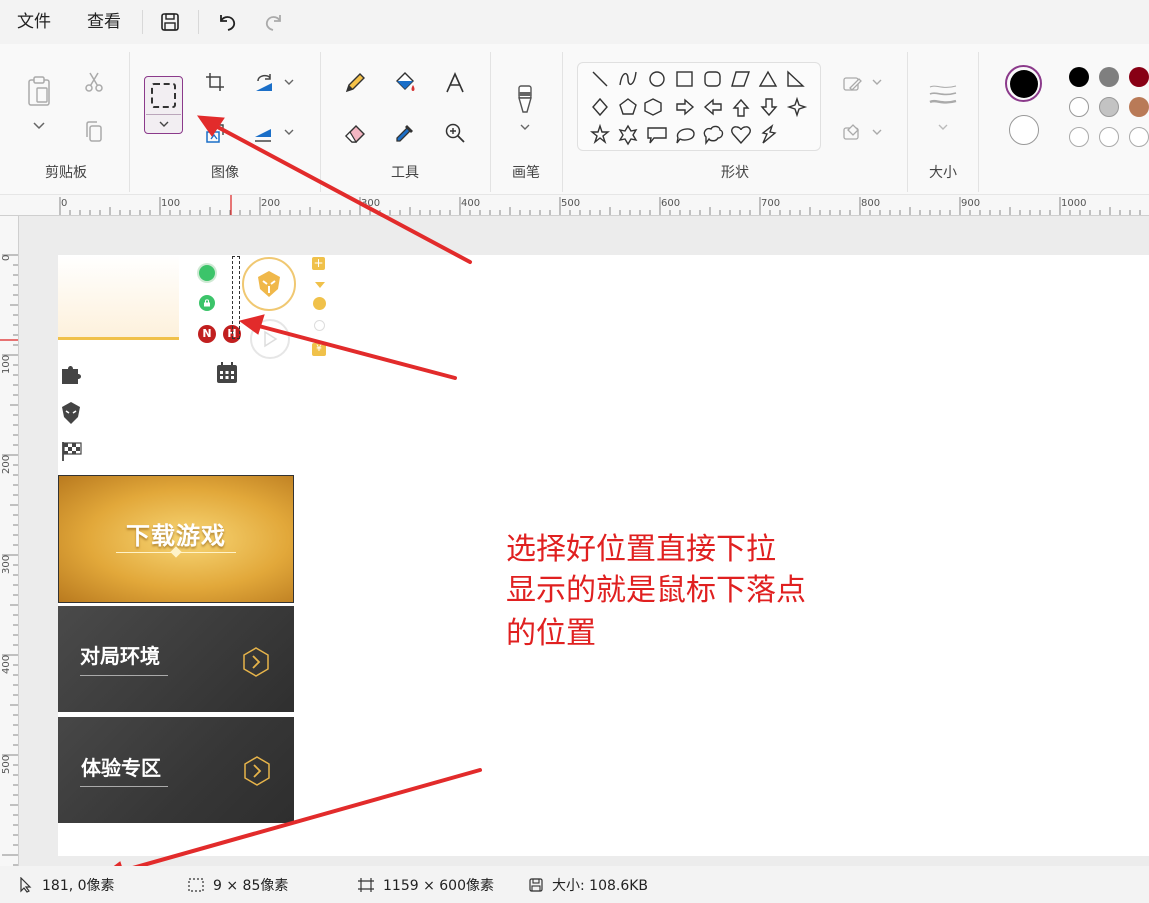  I want to click on palette-swatch-light-gray, so click(1109, 107).